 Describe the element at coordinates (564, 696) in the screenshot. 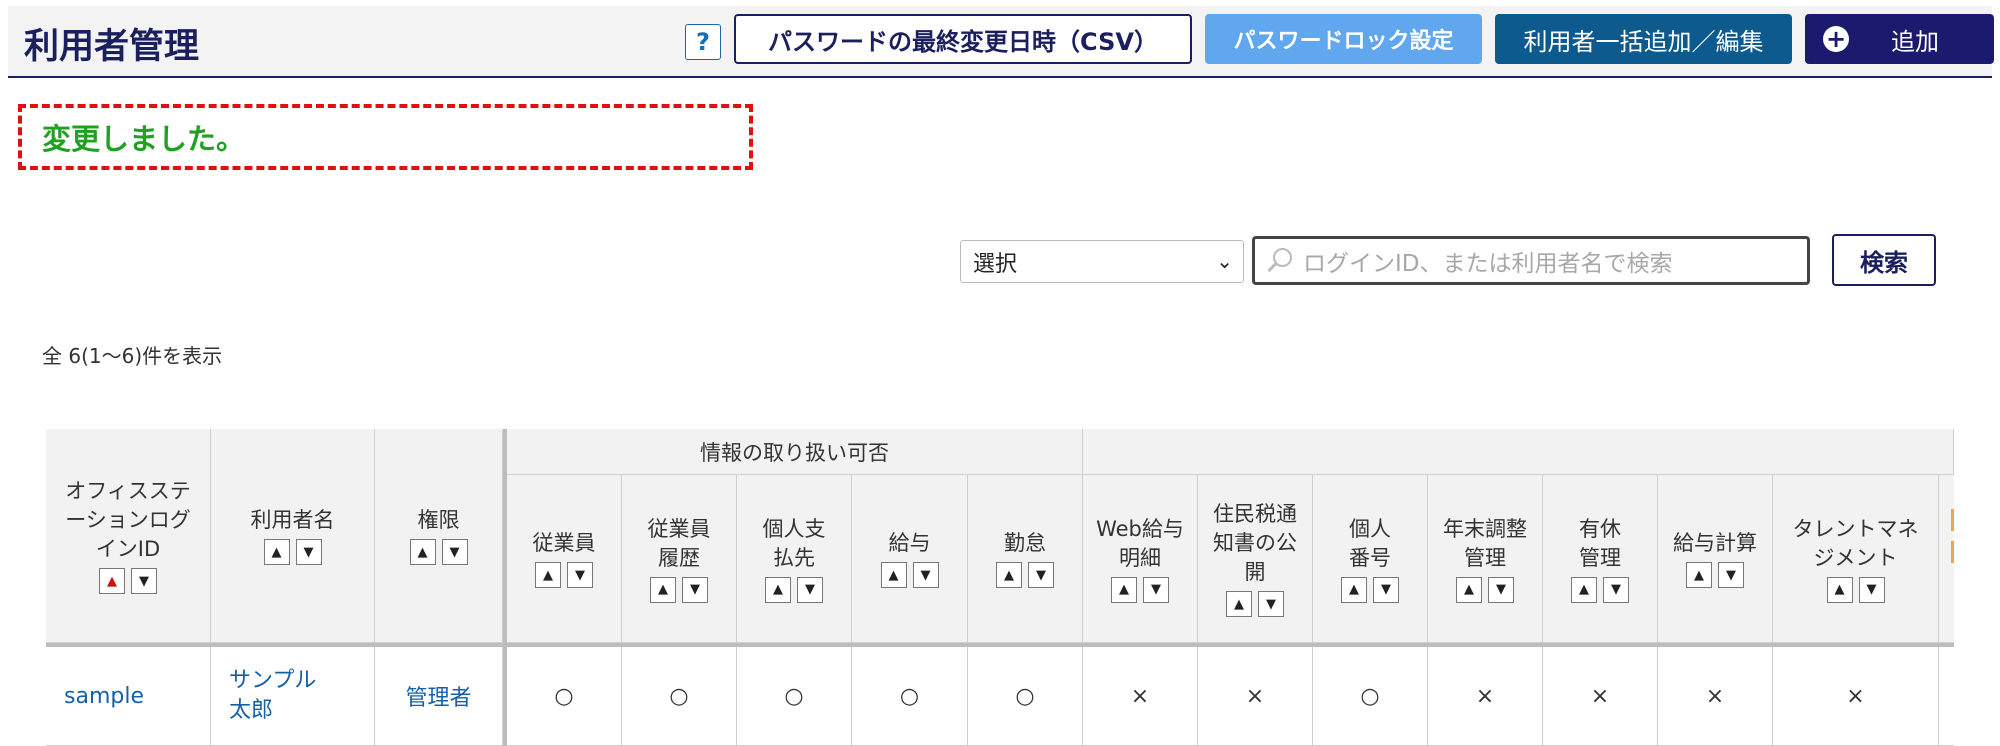

I see `row-employee: ○` at that location.